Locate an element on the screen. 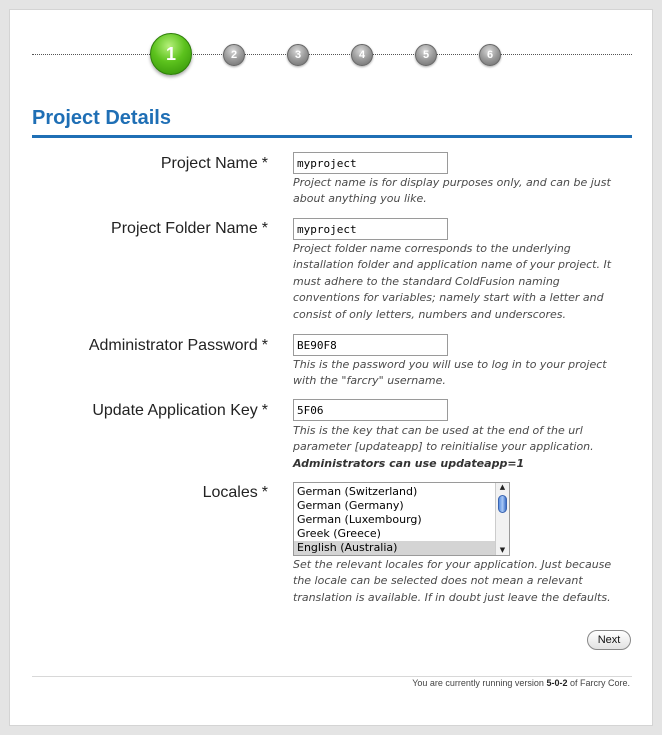 This screenshot has width=662, height=735. wizard-step-5: 5 is located at coordinates (426, 55).